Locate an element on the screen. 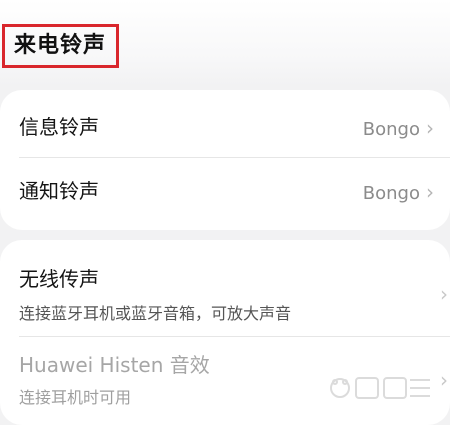 This screenshot has height=425, width=450. wireless-audio-row: 无线传声 连接蓝牙耳机或蓝牙音箱，可放大声音 › is located at coordinates (225, 297).